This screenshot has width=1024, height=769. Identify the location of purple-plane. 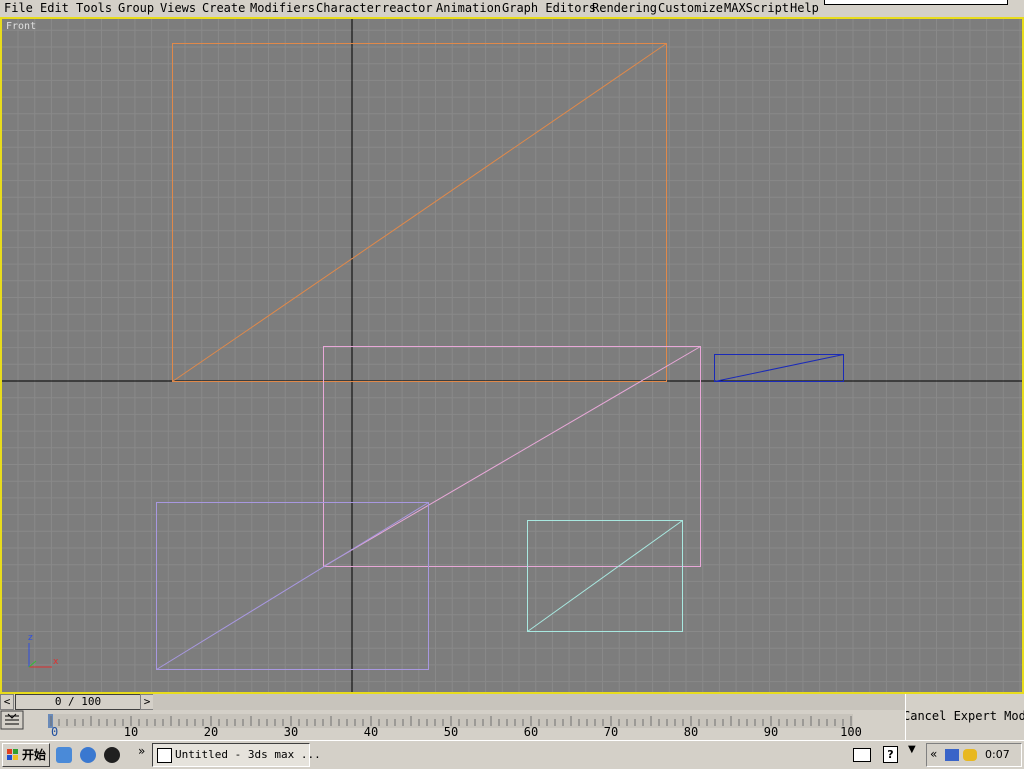
(292, 586).